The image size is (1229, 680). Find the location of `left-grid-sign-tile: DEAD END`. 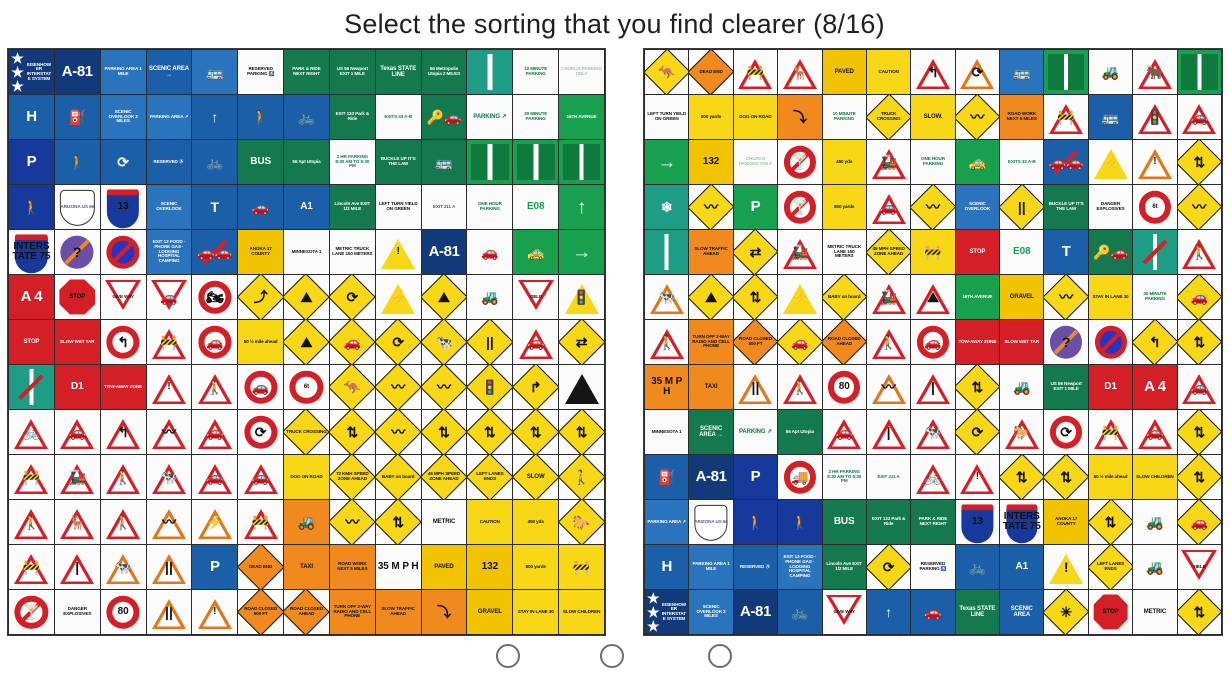

left-grid-sign-tile: DEAD END is located at coordinates (261, 567).